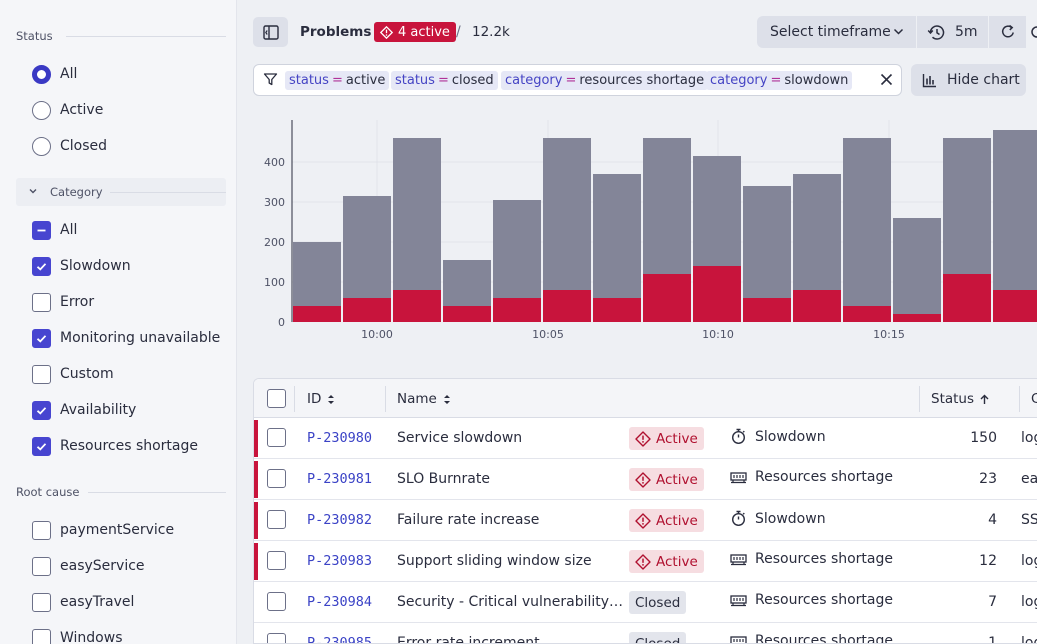  I want to click on category-option-monitoring-unavailable: Monitoring unavailable, so click(126, 338).